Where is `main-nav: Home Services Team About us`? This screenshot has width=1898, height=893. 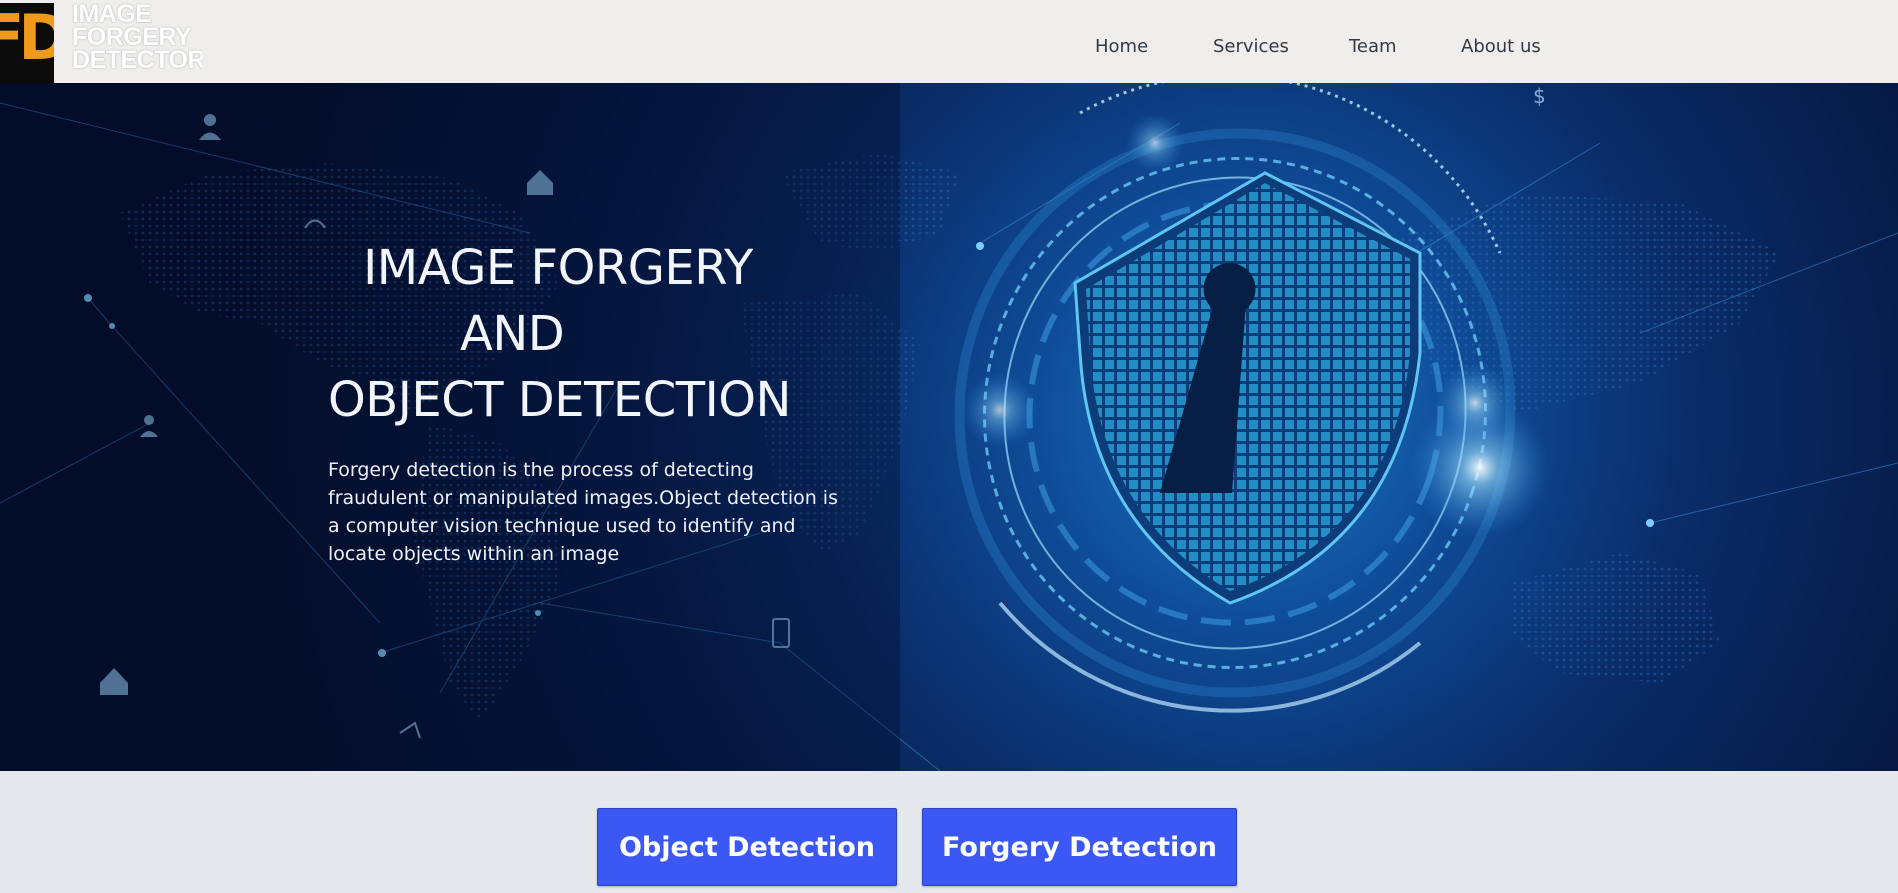
main-nav: Home Services Team About us is located at coordinates (949, 51).